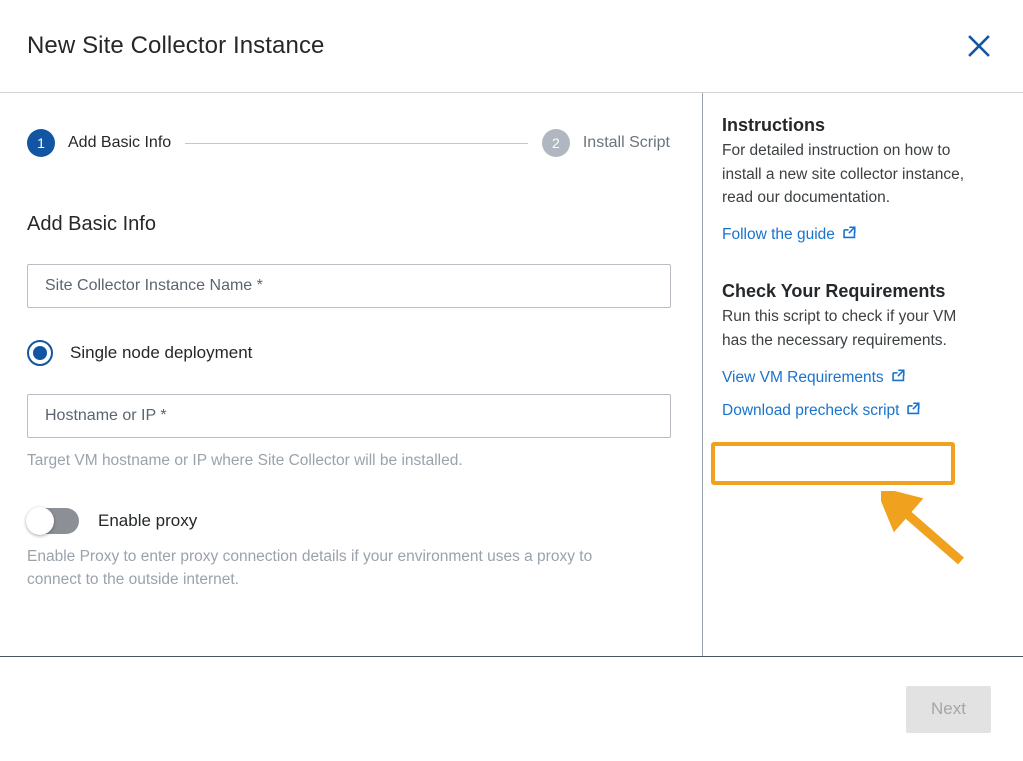  I want to click on follow-the-guide-label: Follow the guide, so click(778, 235).